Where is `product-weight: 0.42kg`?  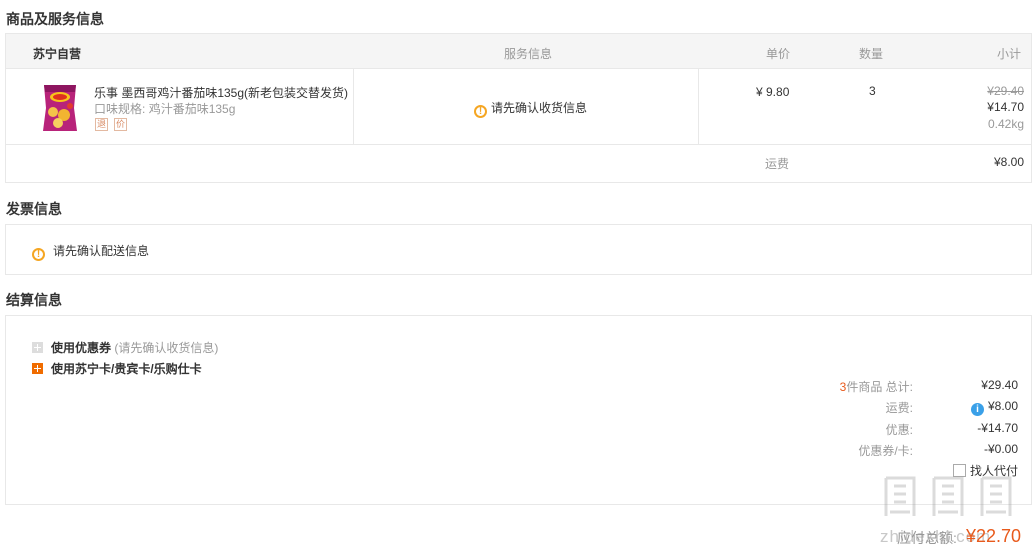
product-weight: 0.42kg is located at coordinates (1005, 124).